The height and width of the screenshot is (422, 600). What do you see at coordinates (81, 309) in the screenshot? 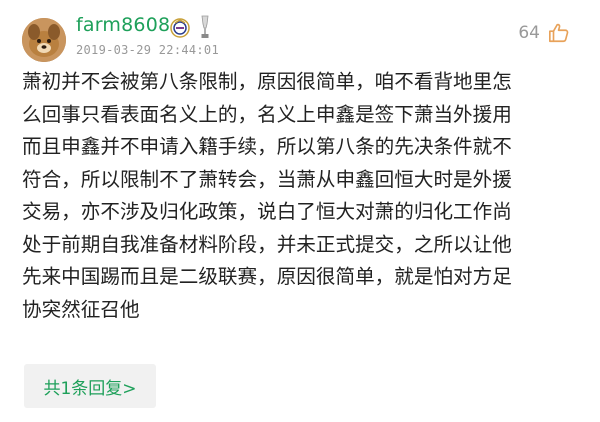
I see `comment-line: 协突然征召他` at bounding box center [81, 309].